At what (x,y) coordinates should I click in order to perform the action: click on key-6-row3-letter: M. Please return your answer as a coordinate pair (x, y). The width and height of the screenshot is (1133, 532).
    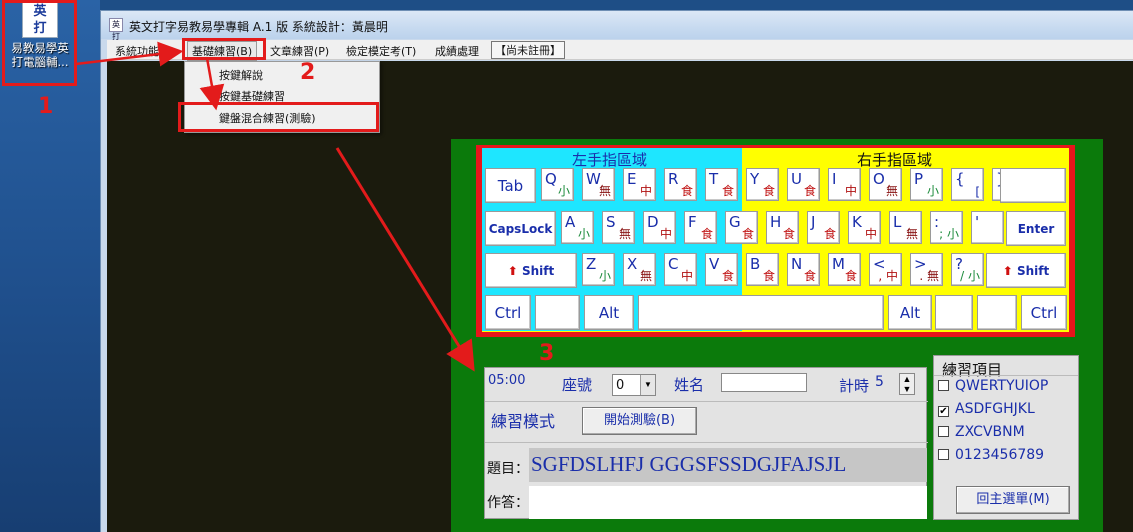
    Looking at the image, I should click on (838, 264).